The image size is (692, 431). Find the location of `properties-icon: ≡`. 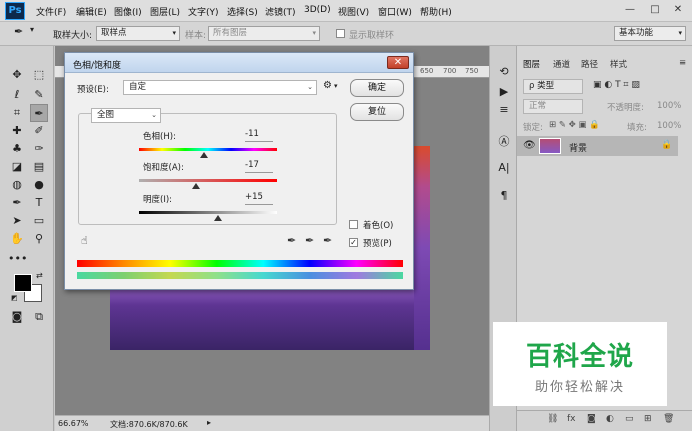

properties-icon: ≡ is located at coordinates (504, 110).